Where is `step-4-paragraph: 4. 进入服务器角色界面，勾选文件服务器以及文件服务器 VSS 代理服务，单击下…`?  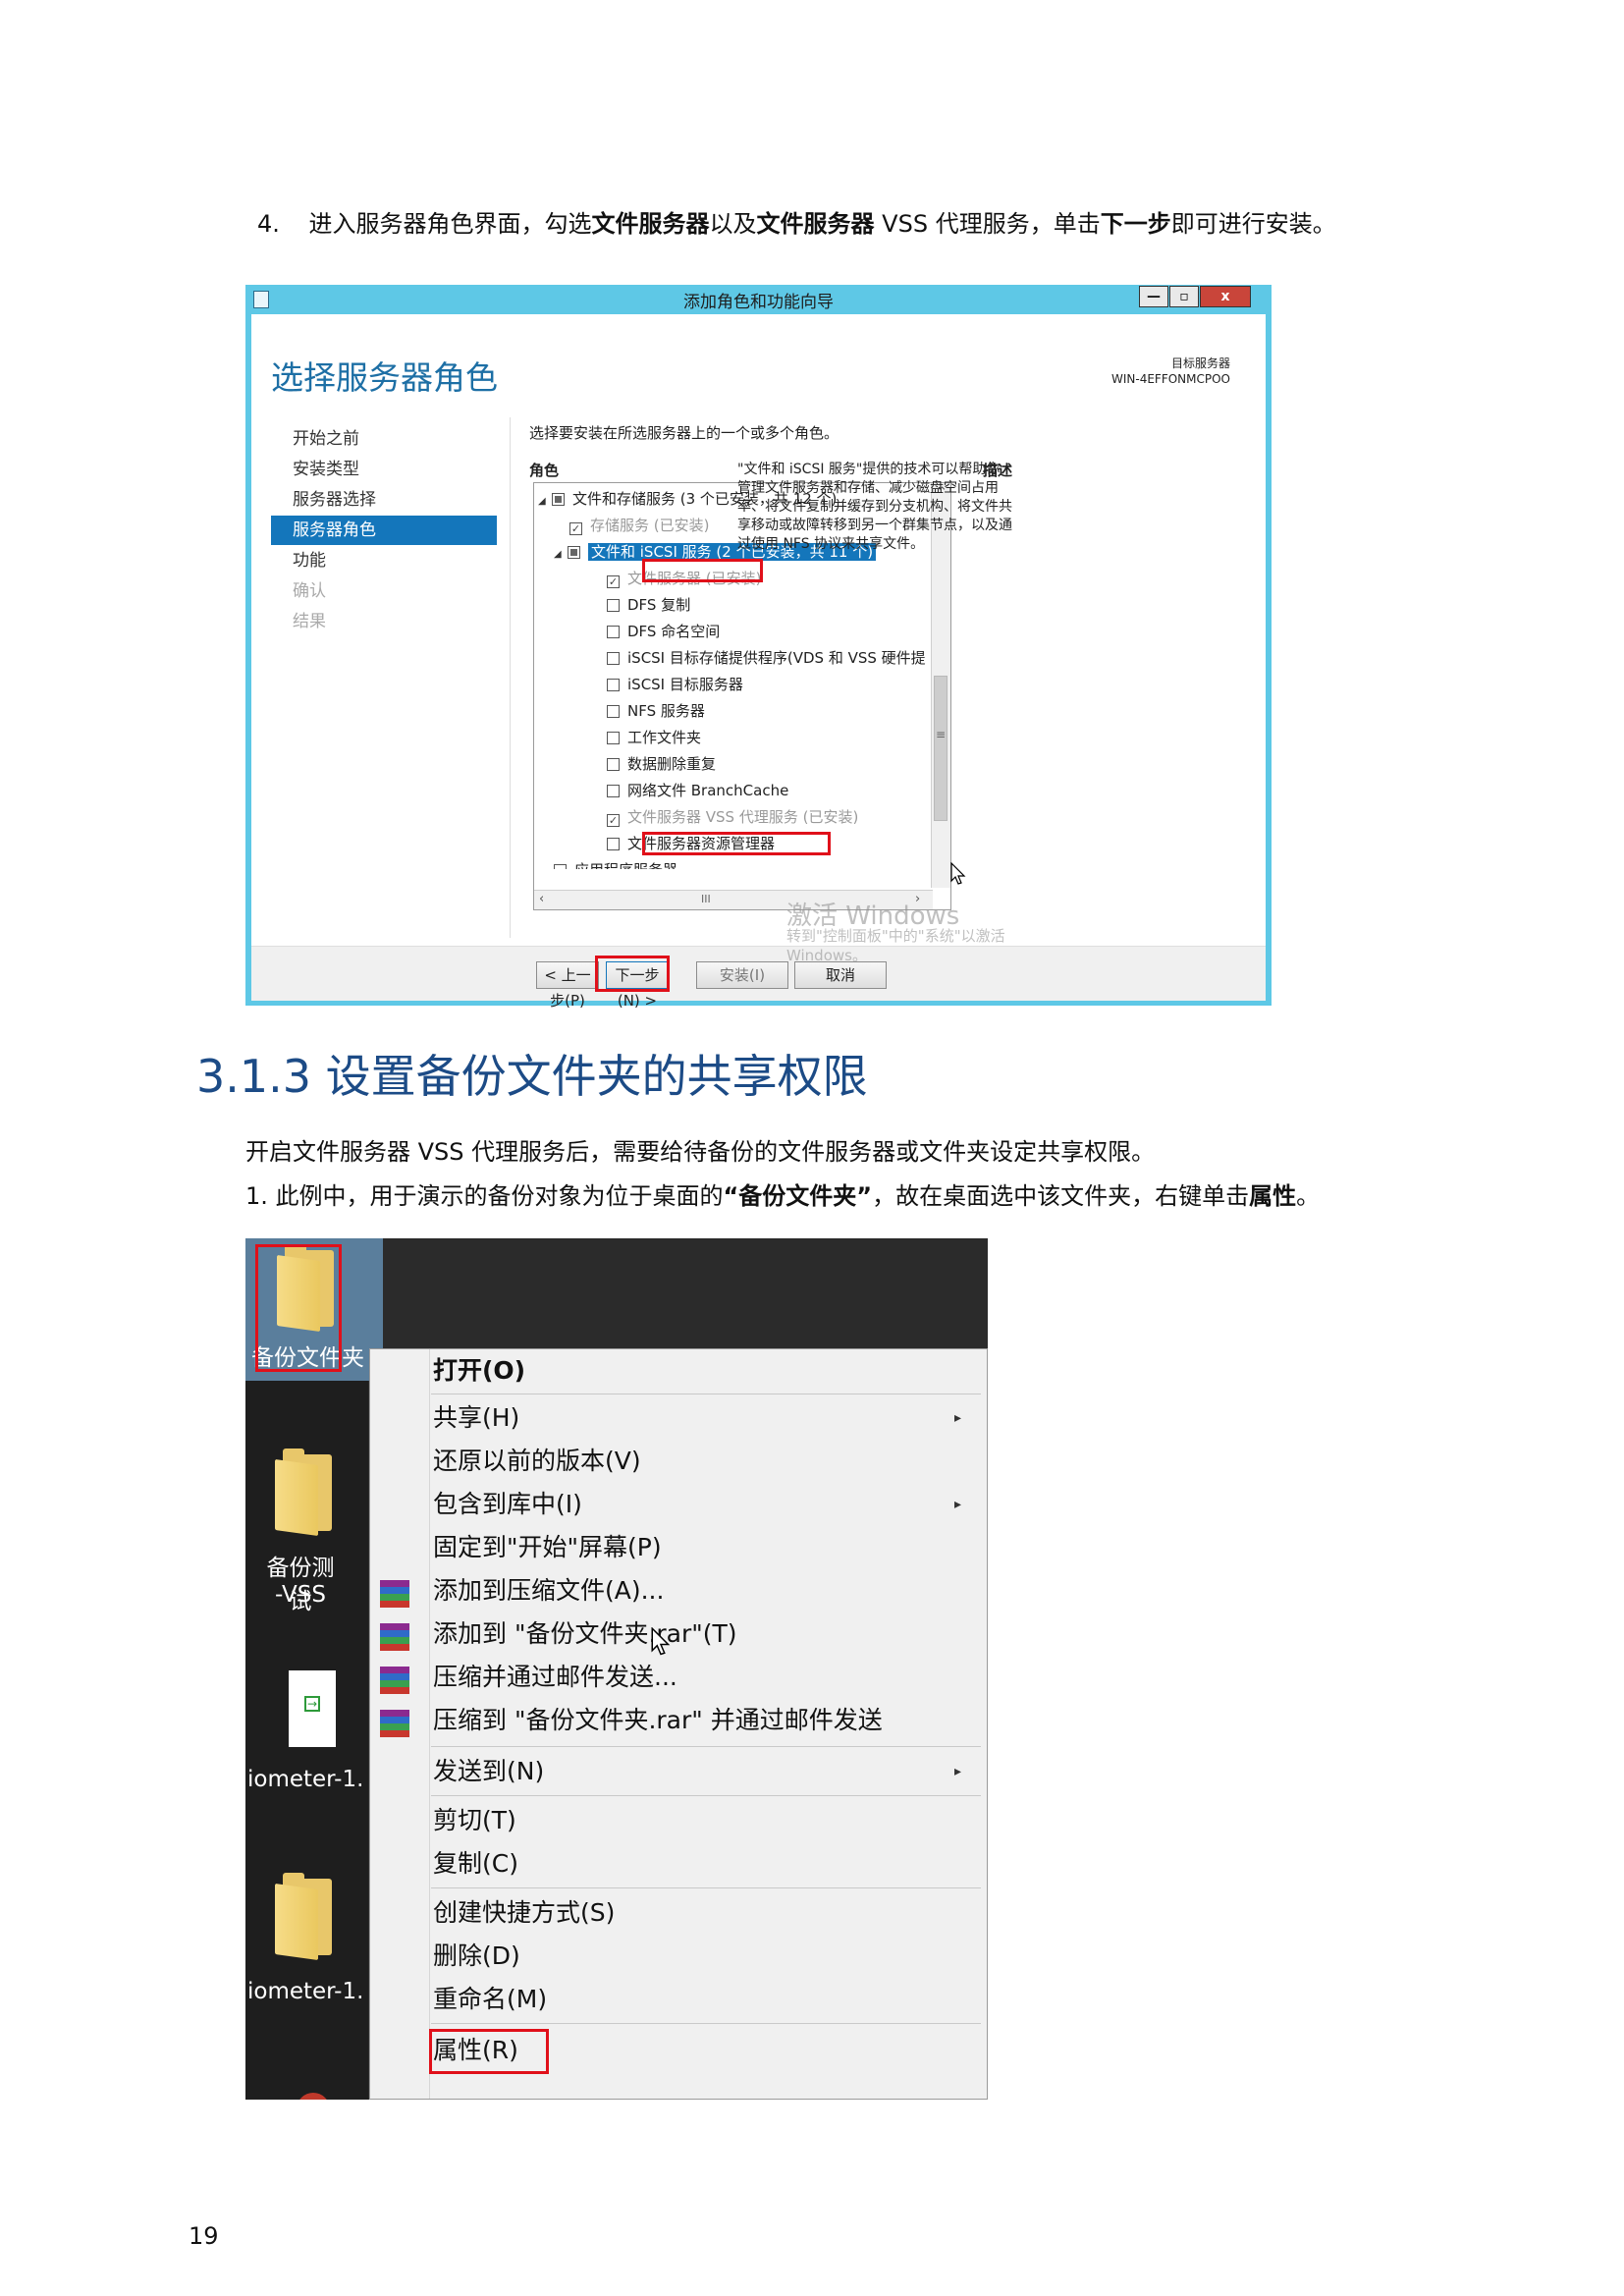
step-4-paragraph: 4. 进入服务器角色界面，勾选文件服务器以及文件服务器 VSS 代理服务，单击下… is located at coordinates (796, 224).